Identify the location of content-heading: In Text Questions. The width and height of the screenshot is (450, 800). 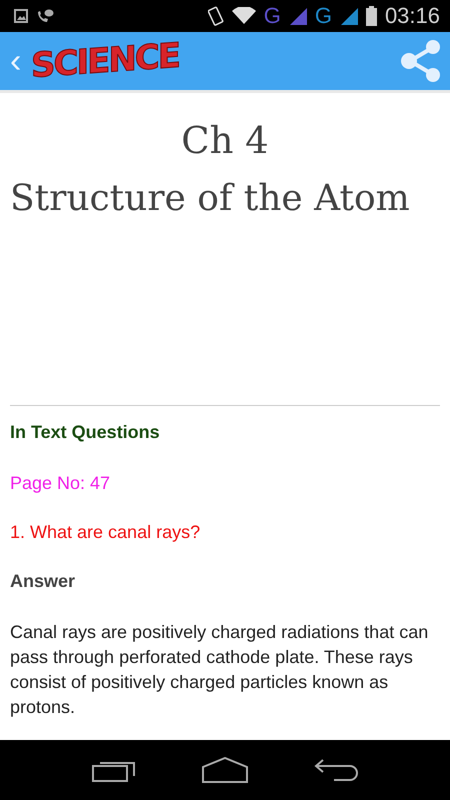
(85, 432).